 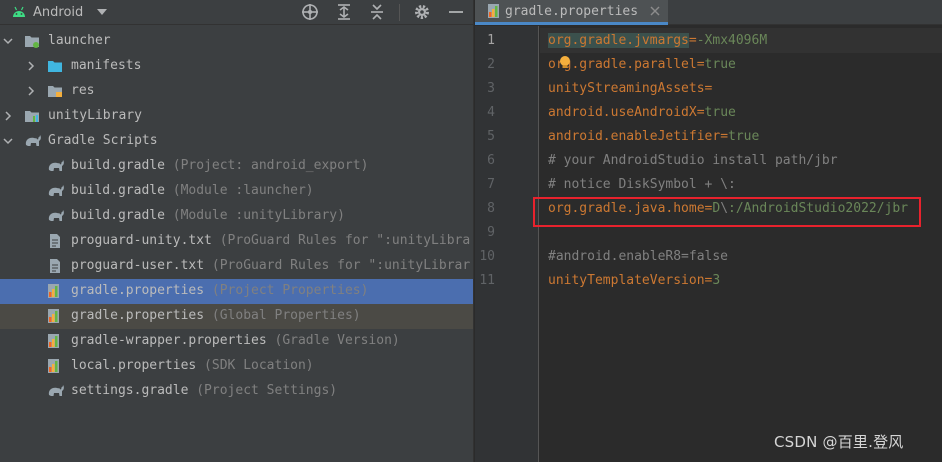 What do you see at coordinates (630, 88) in the screenshot?
I see `code-line: unityStreamingAssets=` at bounding box center [630, 88].